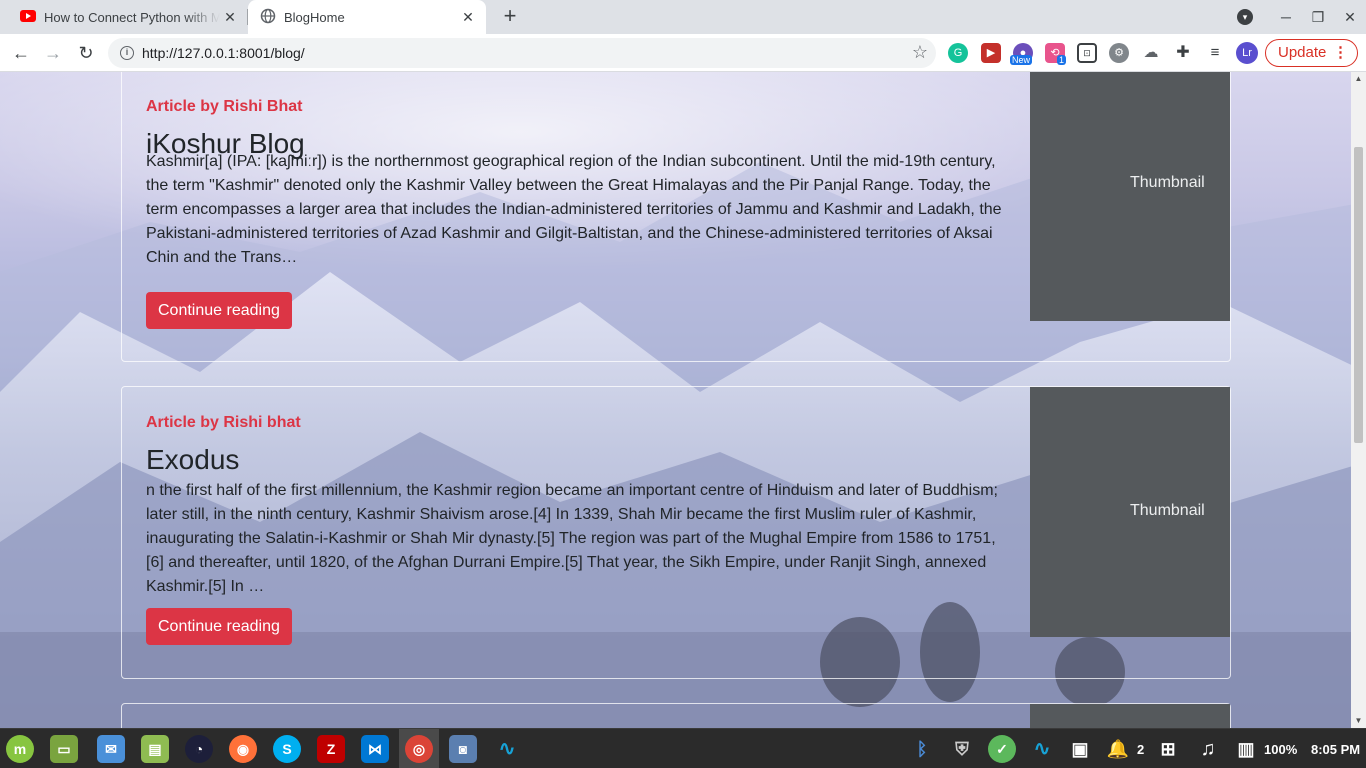 The image size is (1366, 768). What do you see at coordinates (958, 53) in the screenshot?
I see `grammarly-icon: G` at bounding box center [958, 53].